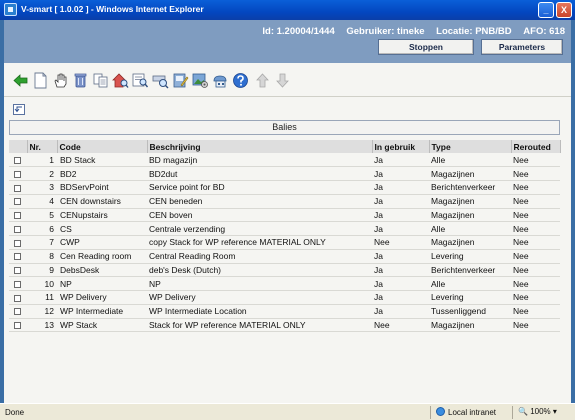 This screenshot has width=575, height=420. I want to click on column-header-beschrijving: Beschrijving, so click(260, 146).